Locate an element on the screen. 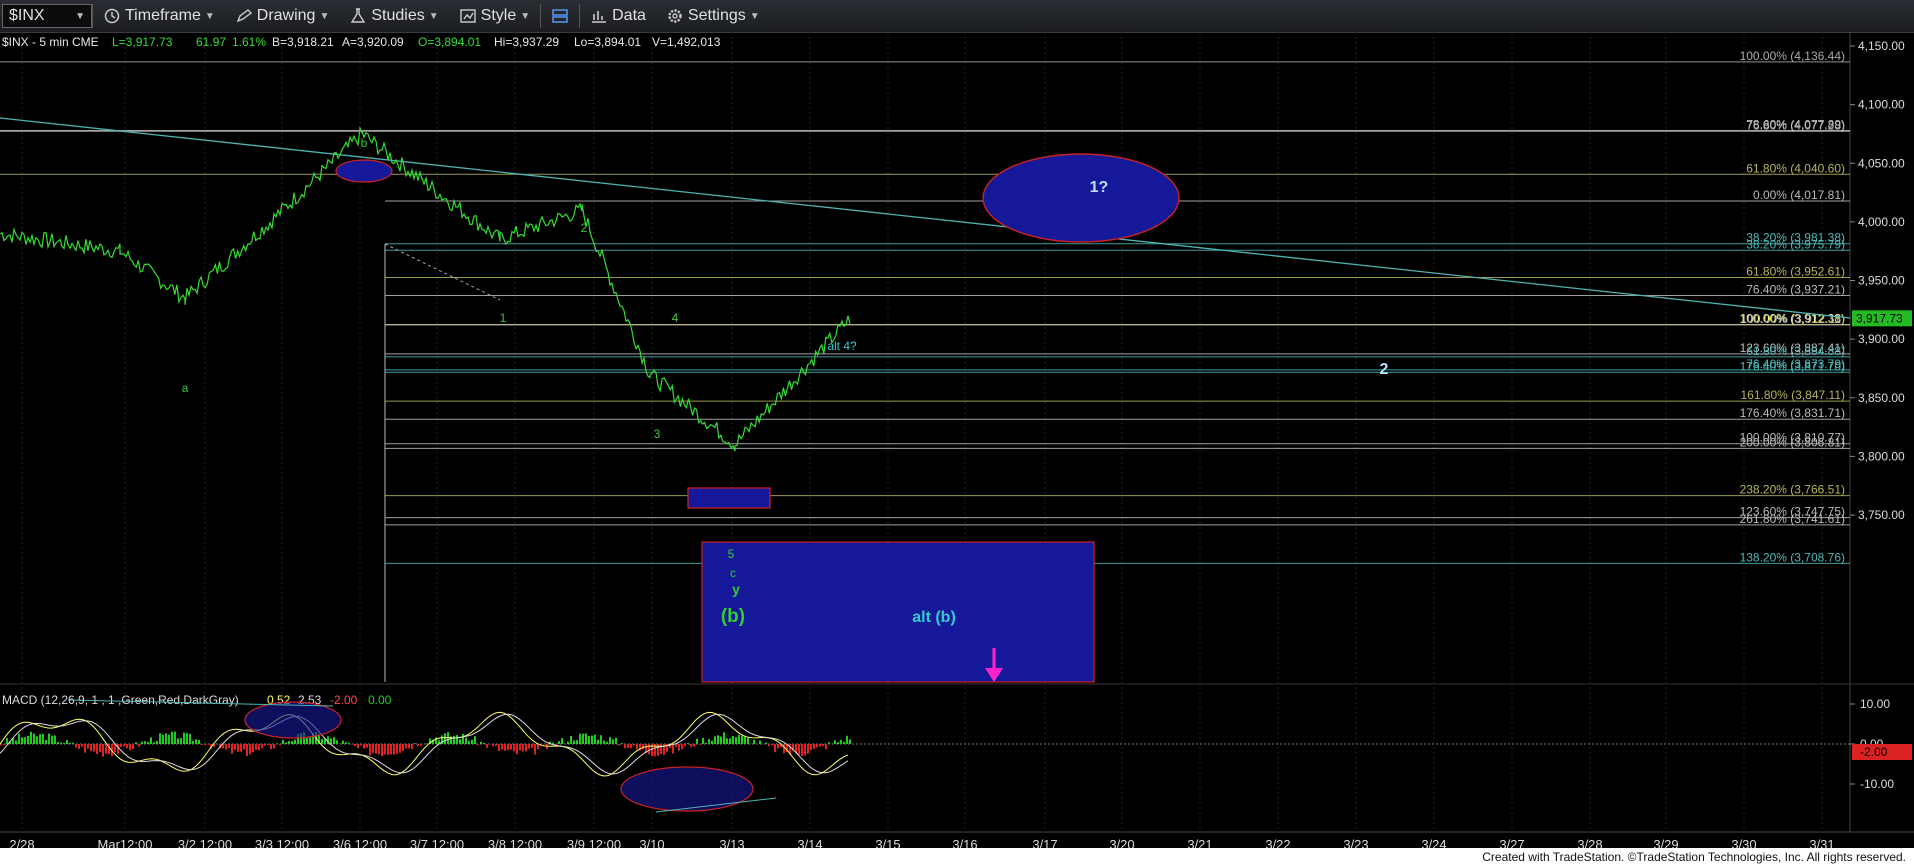 The width and height of the screenshot is (1914, 866). volume: V=1,492,013 is located at coordinates (686, 42).